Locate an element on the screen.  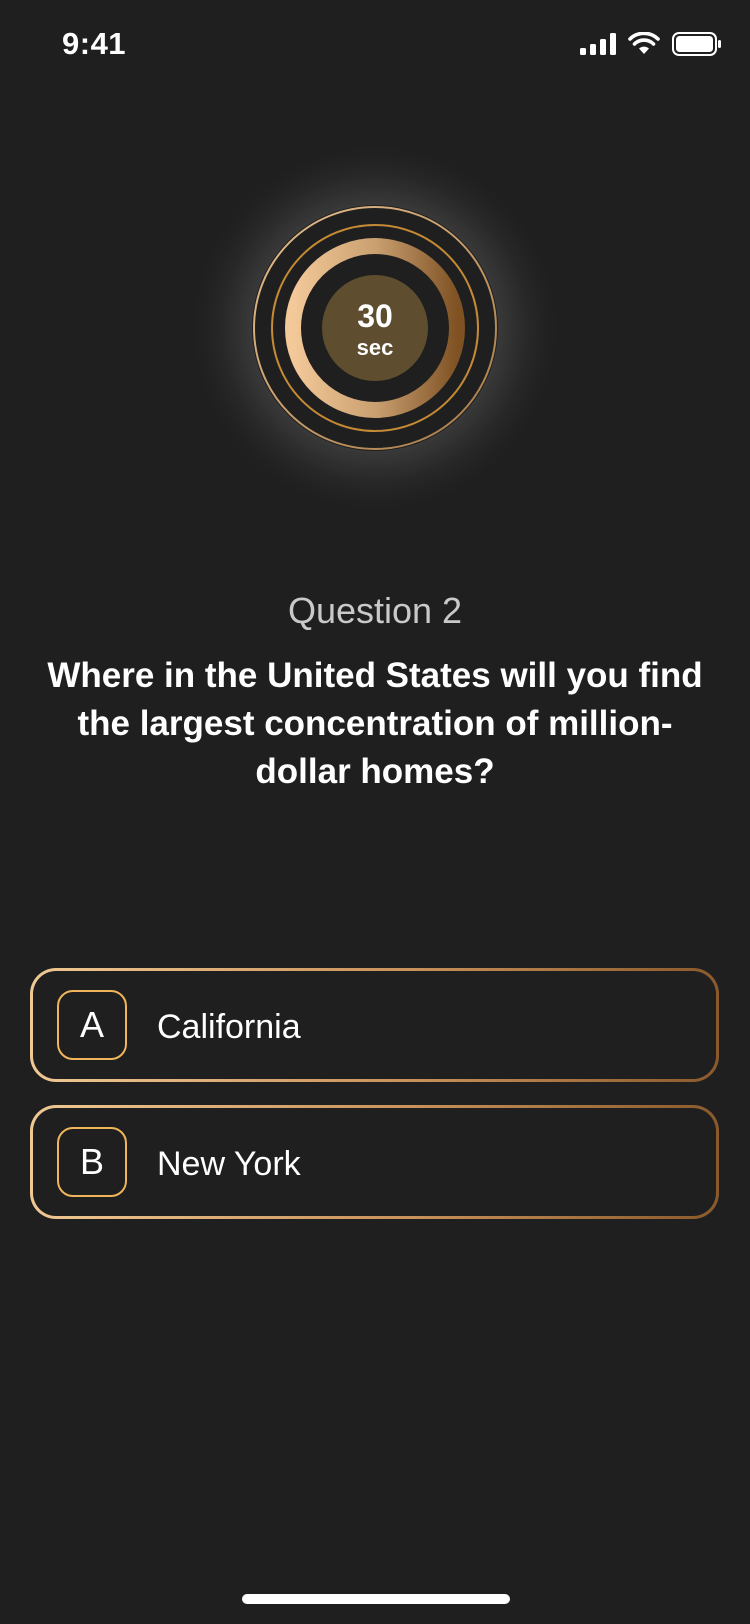
status-bar: 9:41 is located at coordinates (375, 45).